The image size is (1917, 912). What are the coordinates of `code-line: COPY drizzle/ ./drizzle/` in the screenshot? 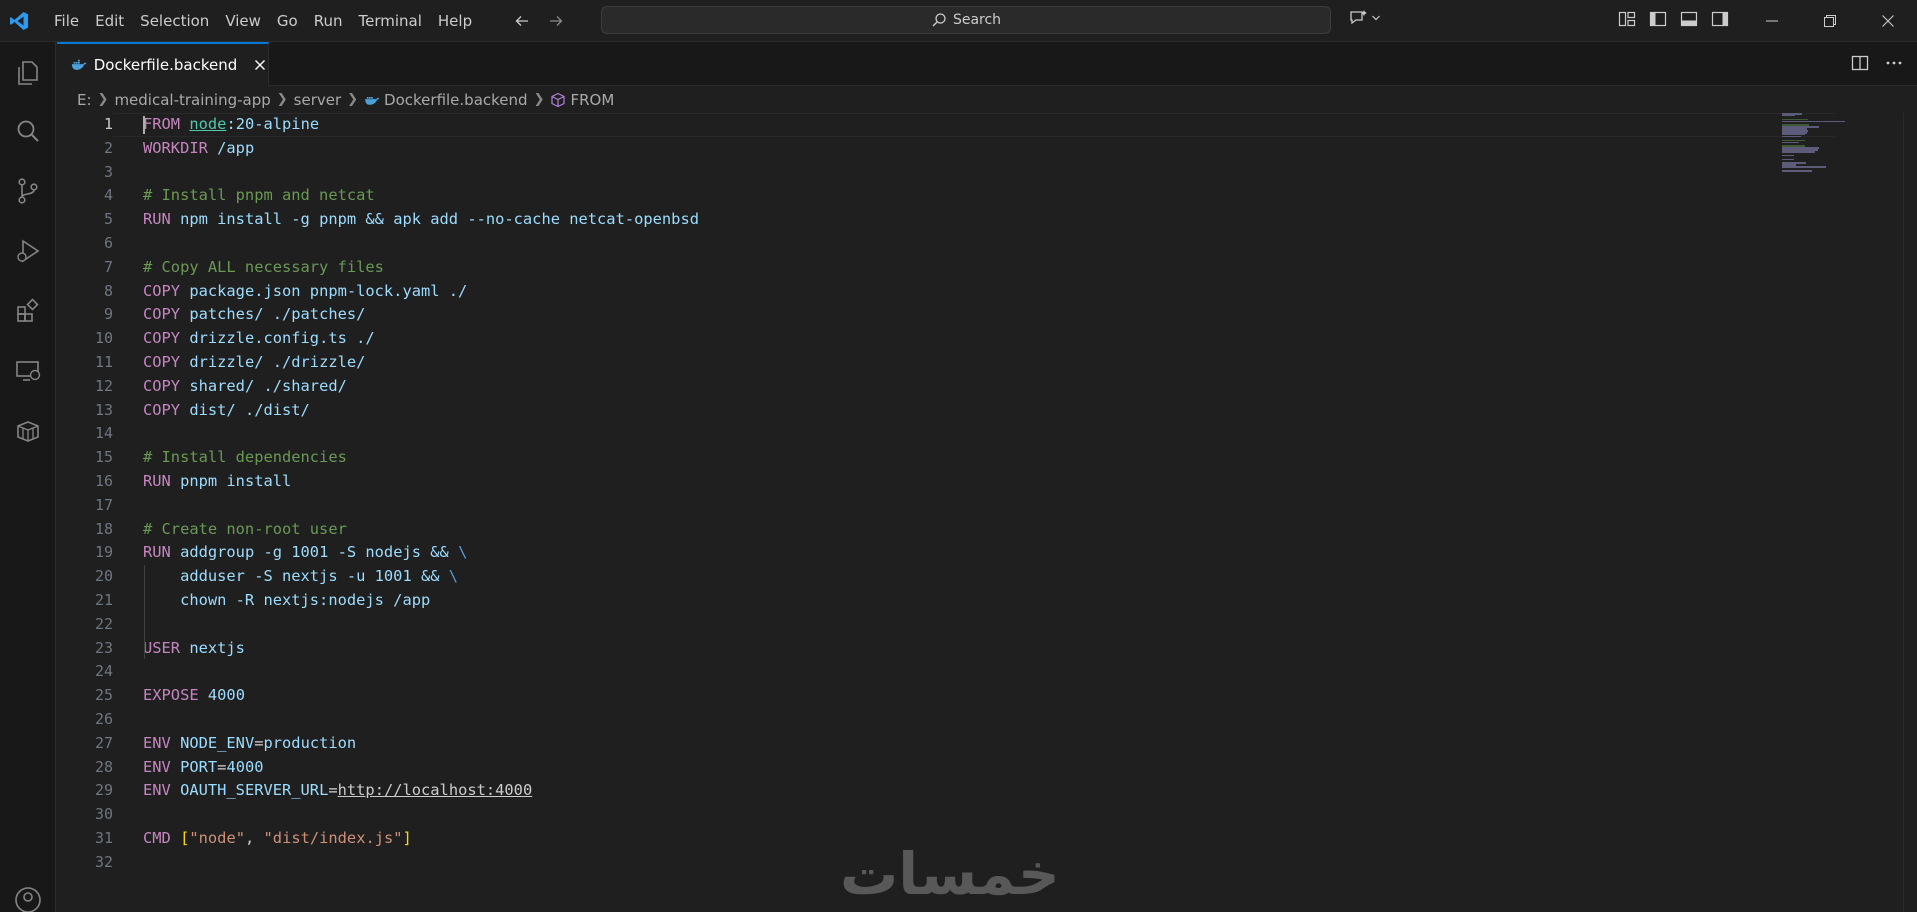 It's located at (421, 363).